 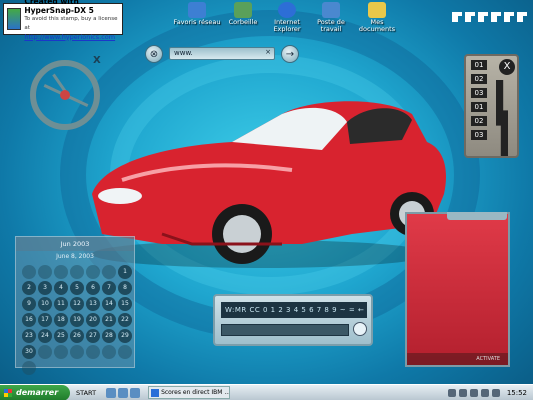 What do you see at coordinates (29, 336) in the screenshot?
I see `calendar-day: 23` at bounding box center [29, 336].